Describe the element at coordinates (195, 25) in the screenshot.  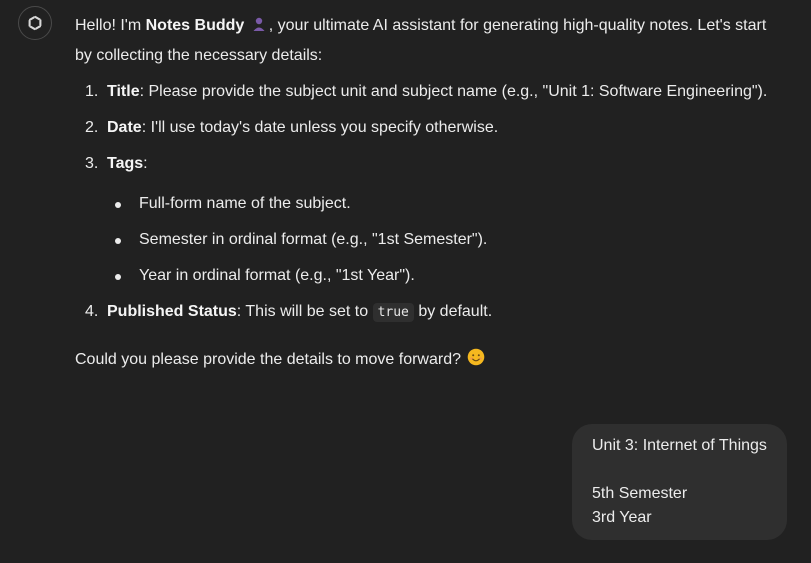
I see `bot-name: Notes Buddy` at that location.